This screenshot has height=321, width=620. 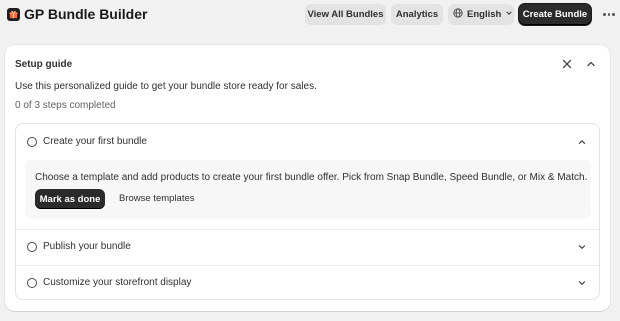 What do you see at coordinates (87, 246) in the screenshot?
I see `step-label: Publish your bundle` at bounding box center [87, 246].